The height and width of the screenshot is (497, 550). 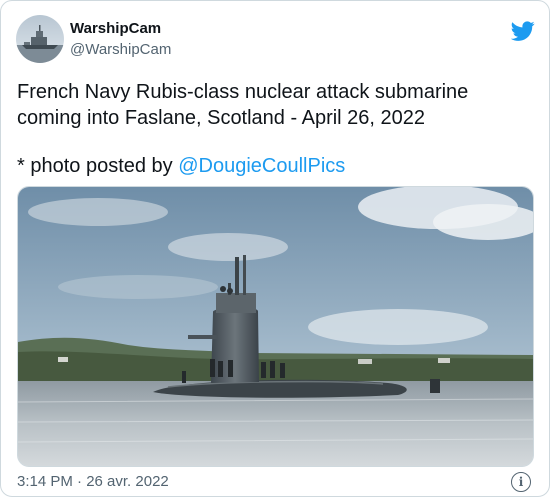 What do you see at coordinates (261, 166) in the screenshot?
I see `mention-link: @DougieCoullPics` at bounding box center [261, 166].